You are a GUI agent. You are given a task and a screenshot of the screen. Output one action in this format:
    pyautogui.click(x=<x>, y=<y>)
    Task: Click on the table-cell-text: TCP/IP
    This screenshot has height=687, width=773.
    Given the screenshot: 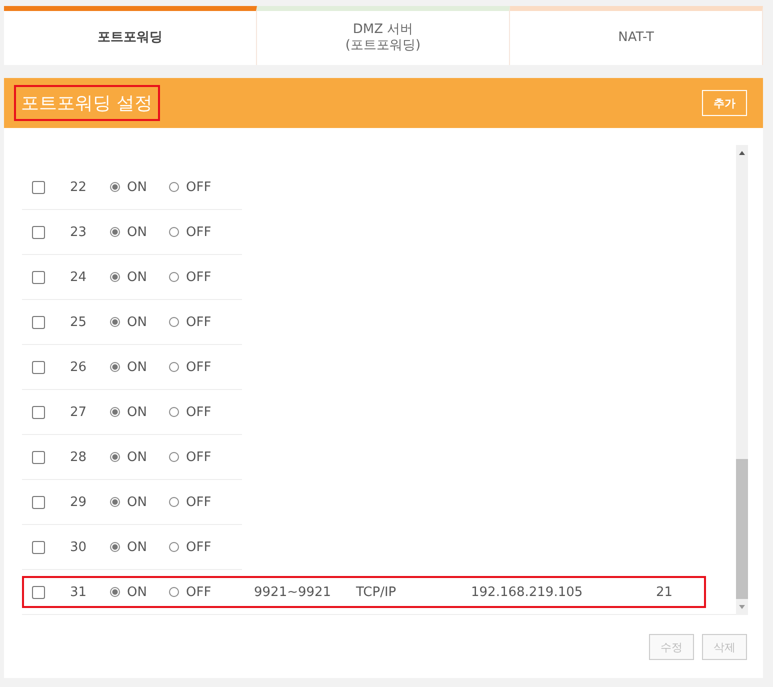 What is the action you would take?
    pyautogui.click(x=377, y=592)
    